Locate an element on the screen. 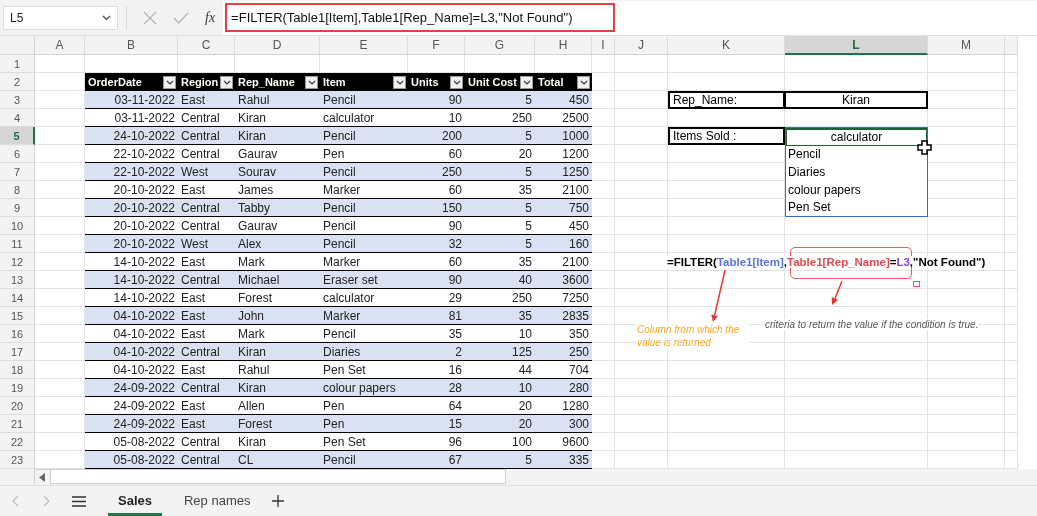 The height and width of the screenshot is (516, 1037). column-header: D is located at coordinates (277, 45).